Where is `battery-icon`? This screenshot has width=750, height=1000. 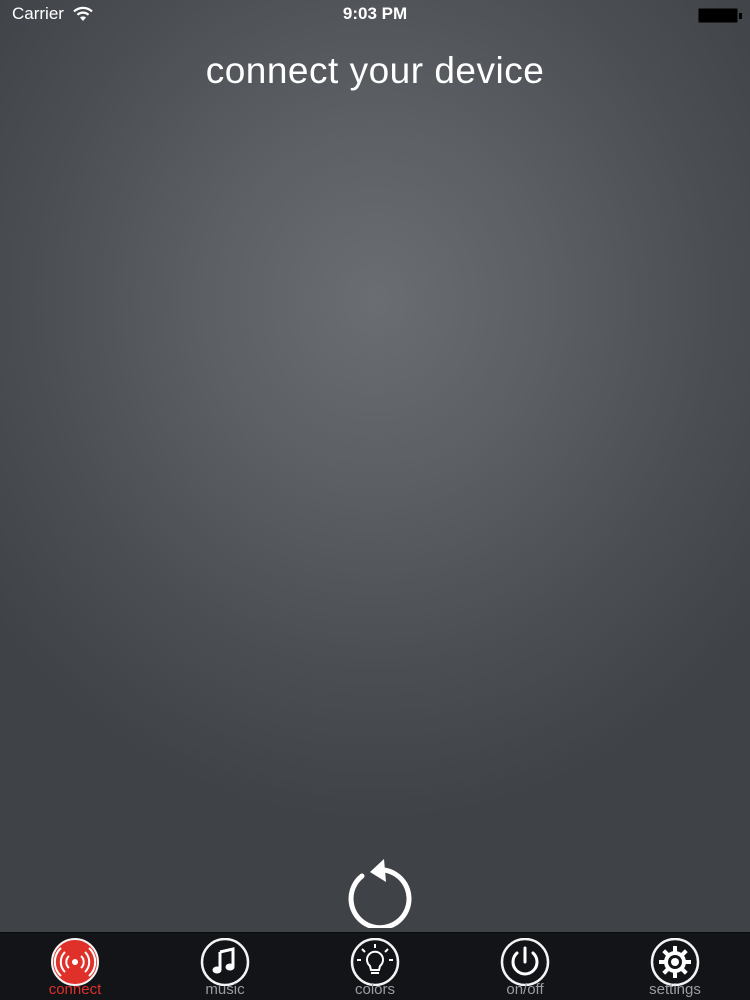 battery-icon is located at coordinates (720, 15).